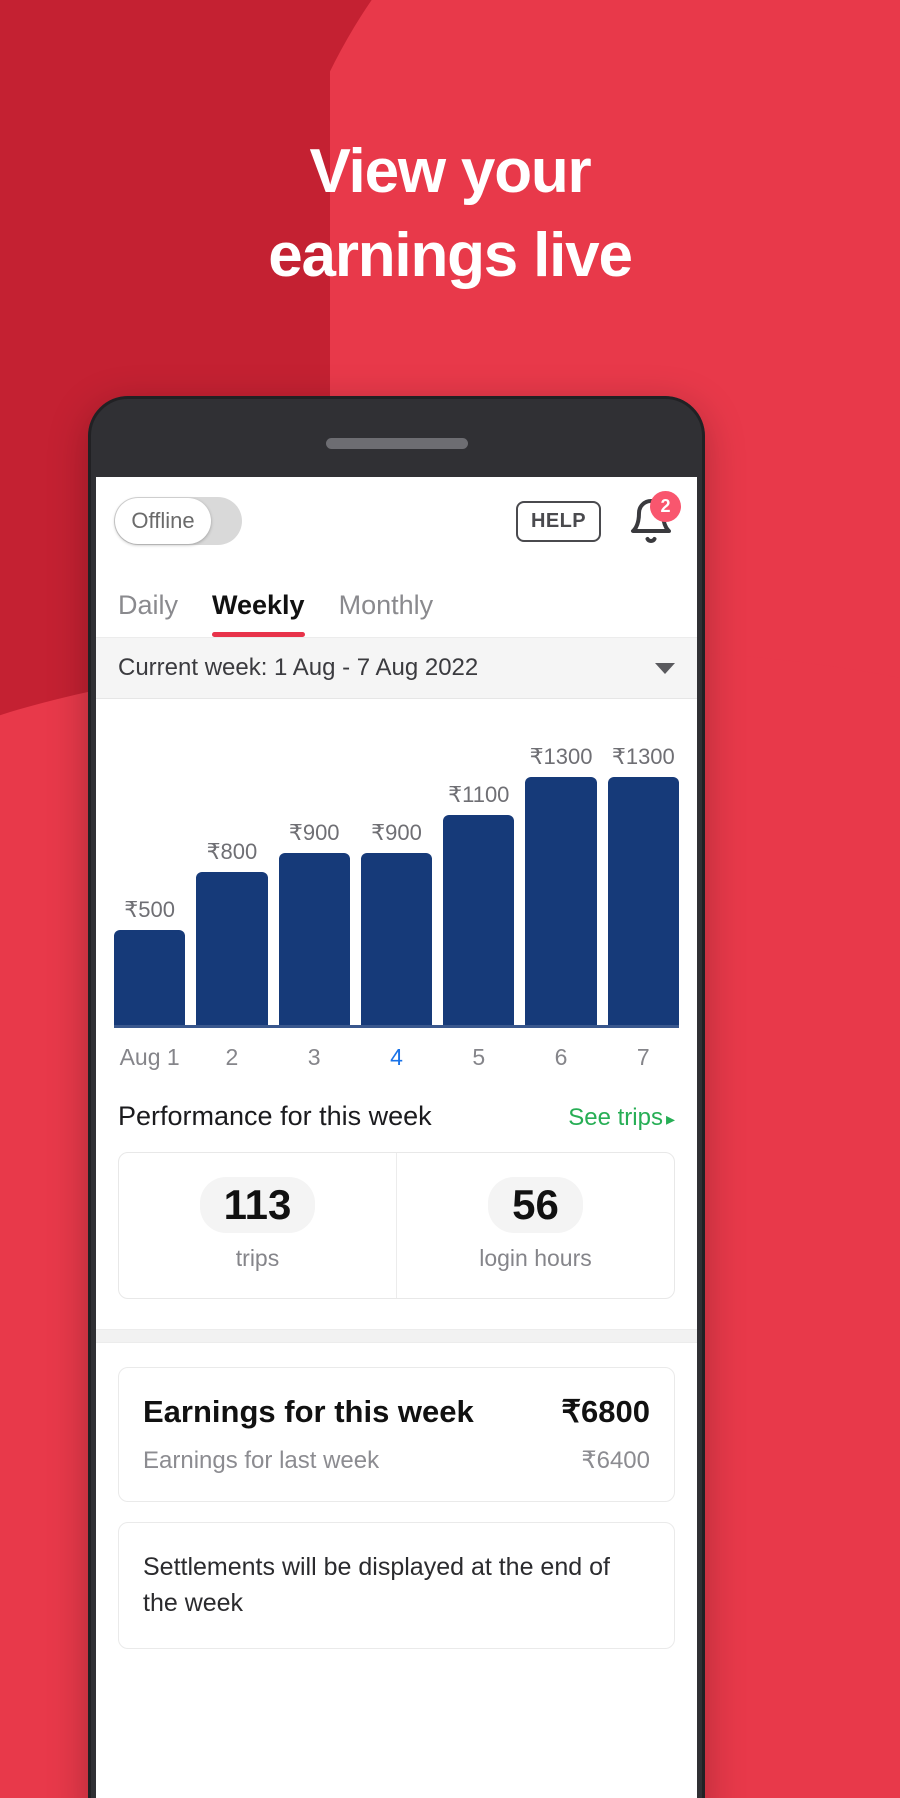  Describe the element at coordinates (561, 1057) in the screenshot. I see `axis-tick-label: 6` at that location.